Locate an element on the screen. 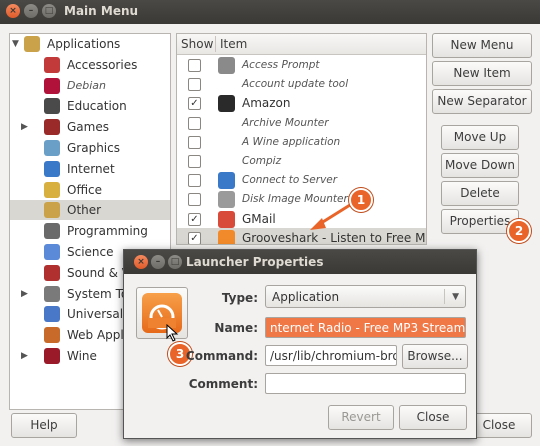  category-item: Education is located at coordinates (90, 106).